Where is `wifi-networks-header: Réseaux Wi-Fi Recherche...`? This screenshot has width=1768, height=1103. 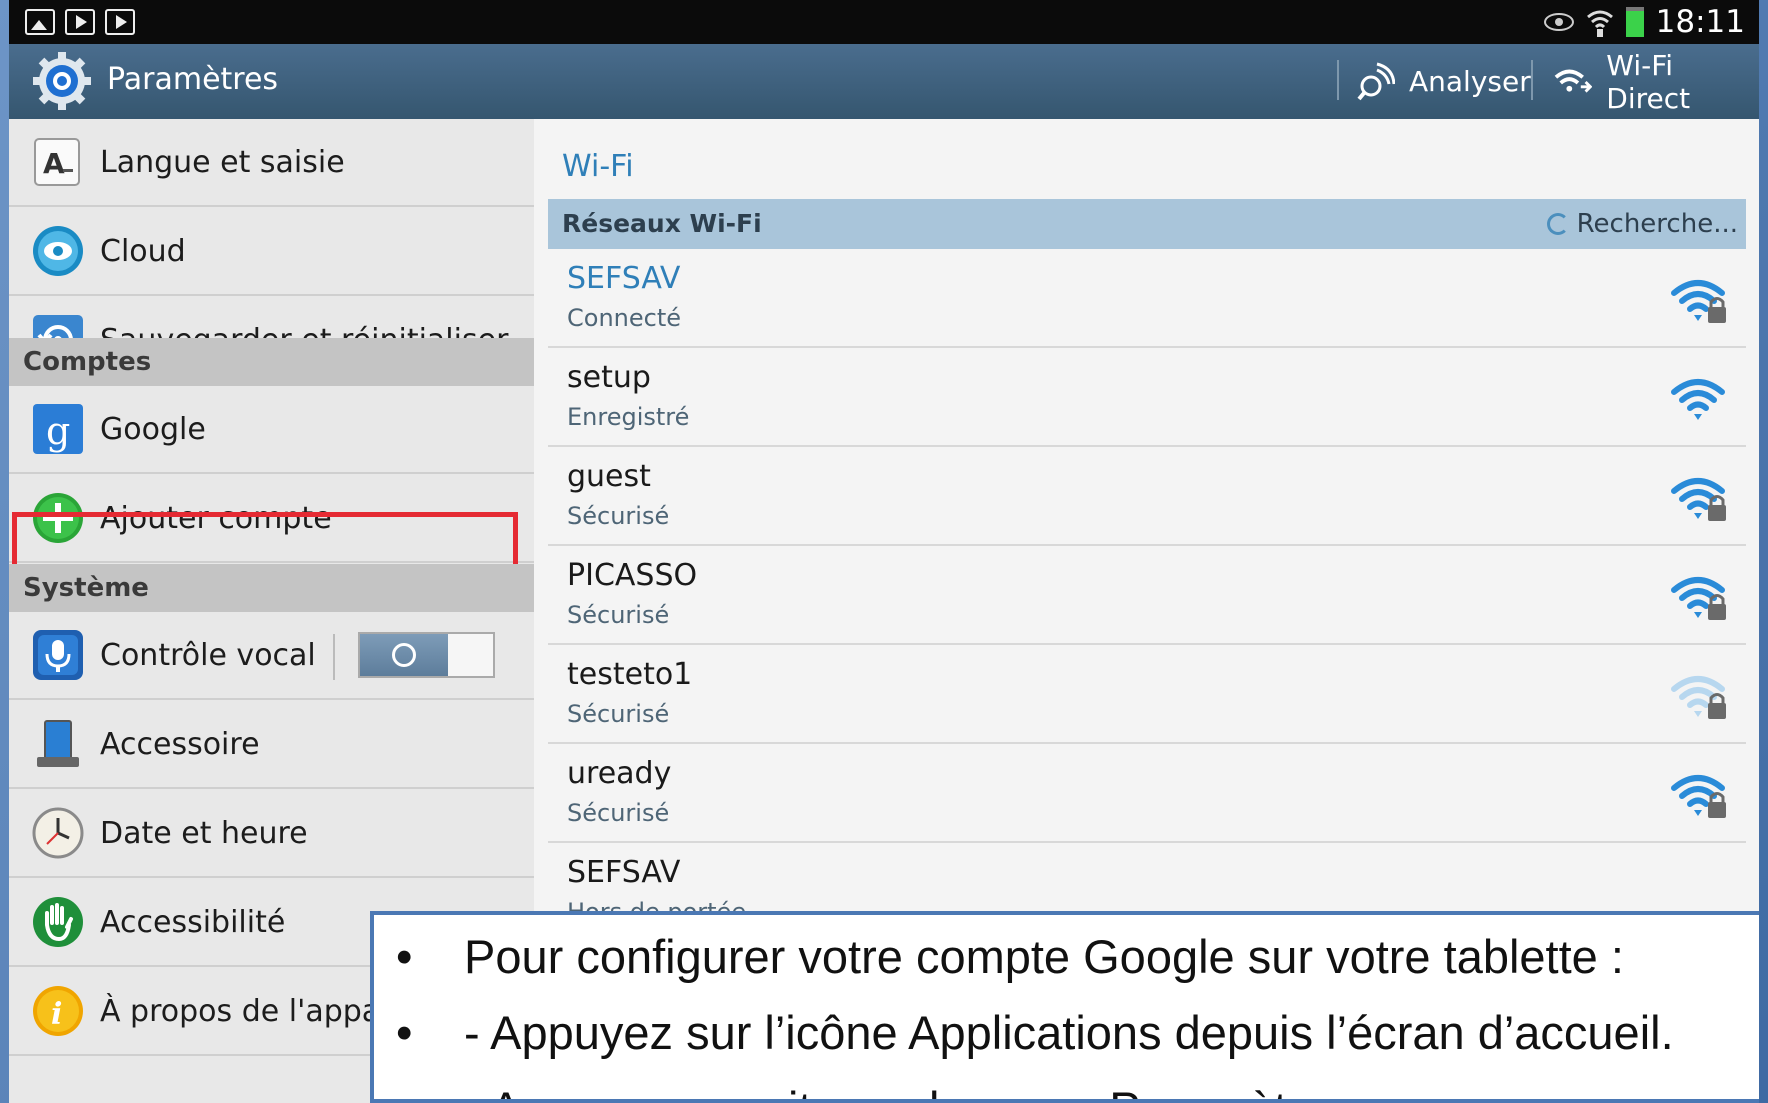 wifi-networks-header: Réseaux Wi-Fi Recherche... is located at coordinates (1147, 224).